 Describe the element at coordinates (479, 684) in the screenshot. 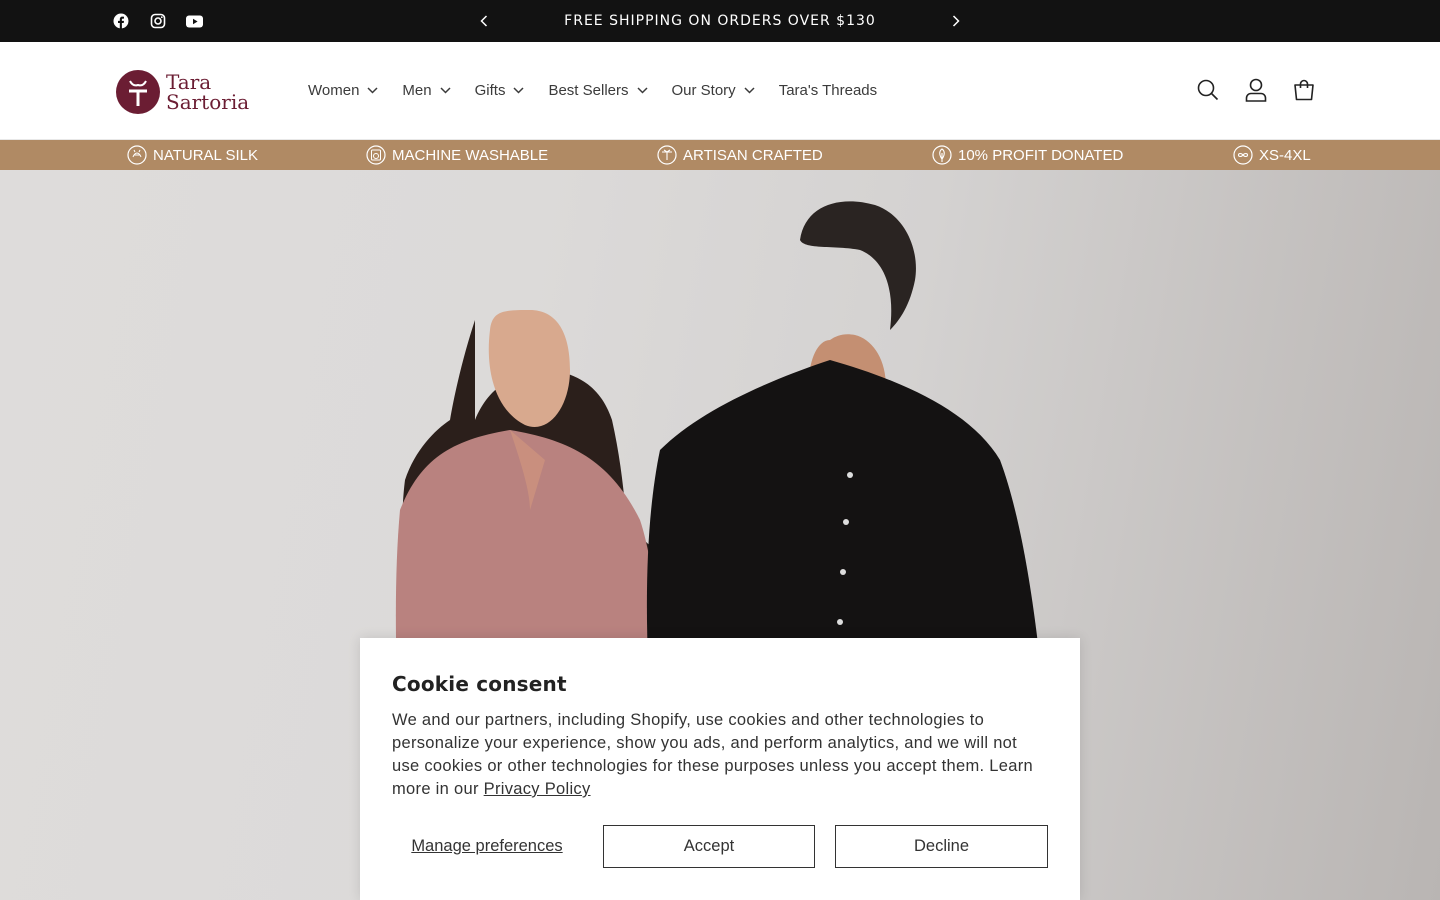

I see `cookie-title: Cookie consent` at that location.